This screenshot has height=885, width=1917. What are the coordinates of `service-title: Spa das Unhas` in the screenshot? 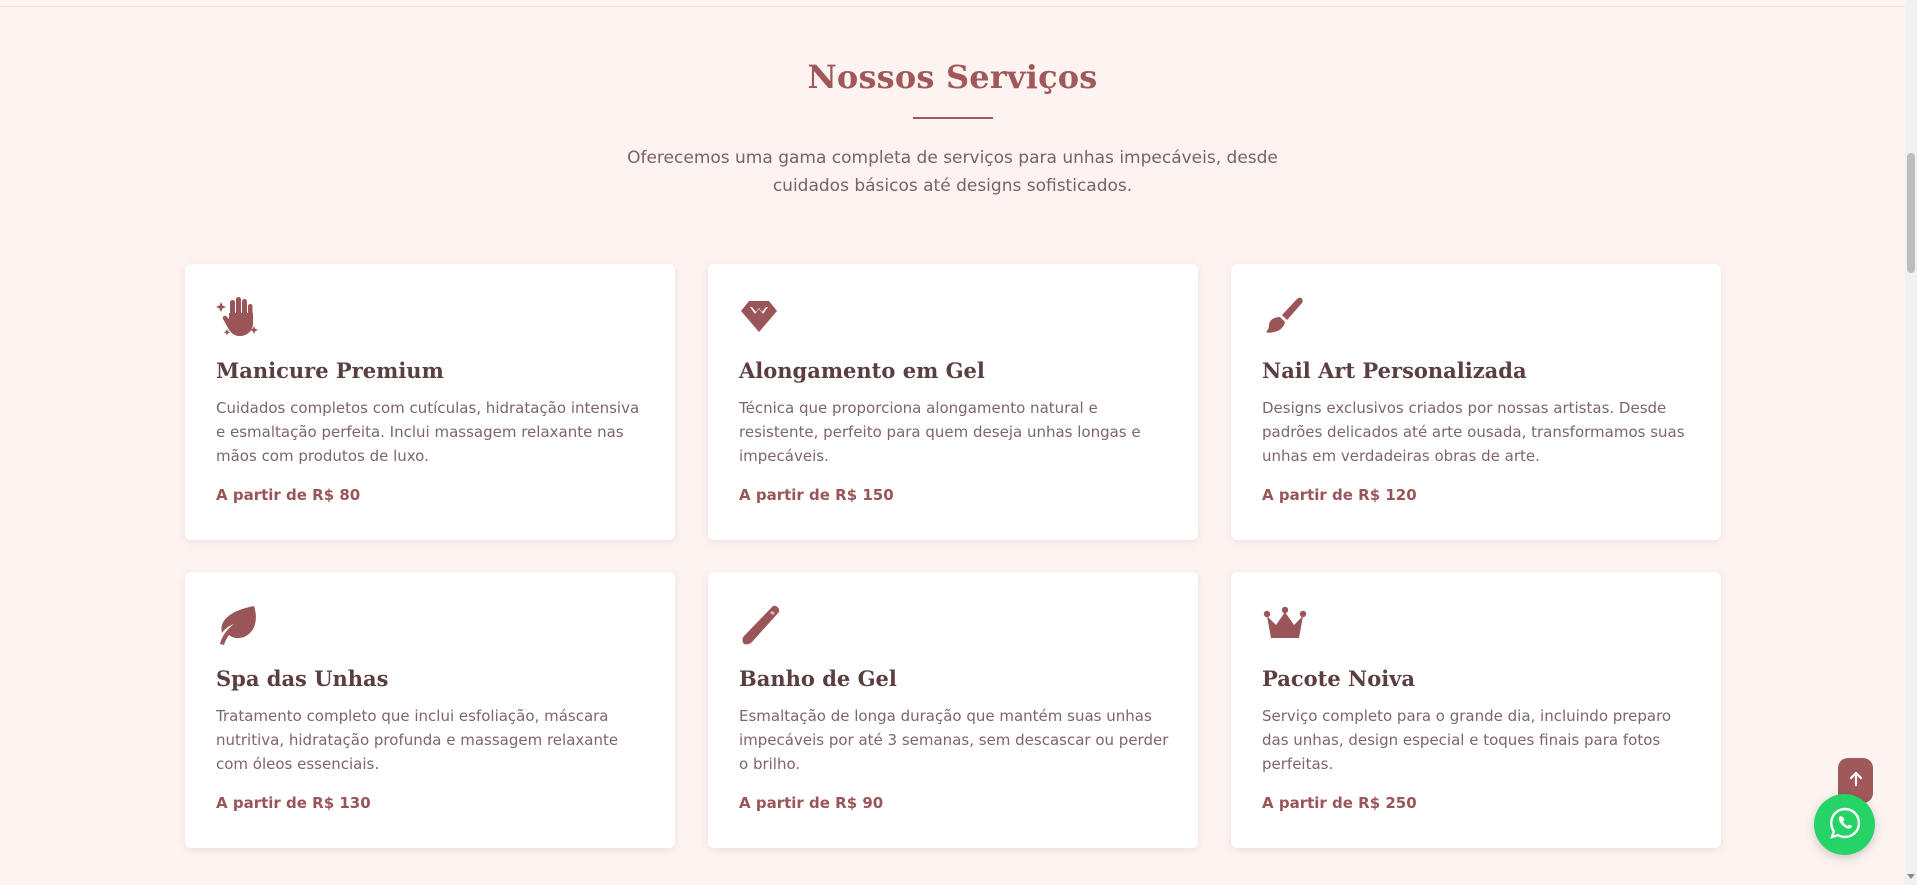 It's located at (302, 678).